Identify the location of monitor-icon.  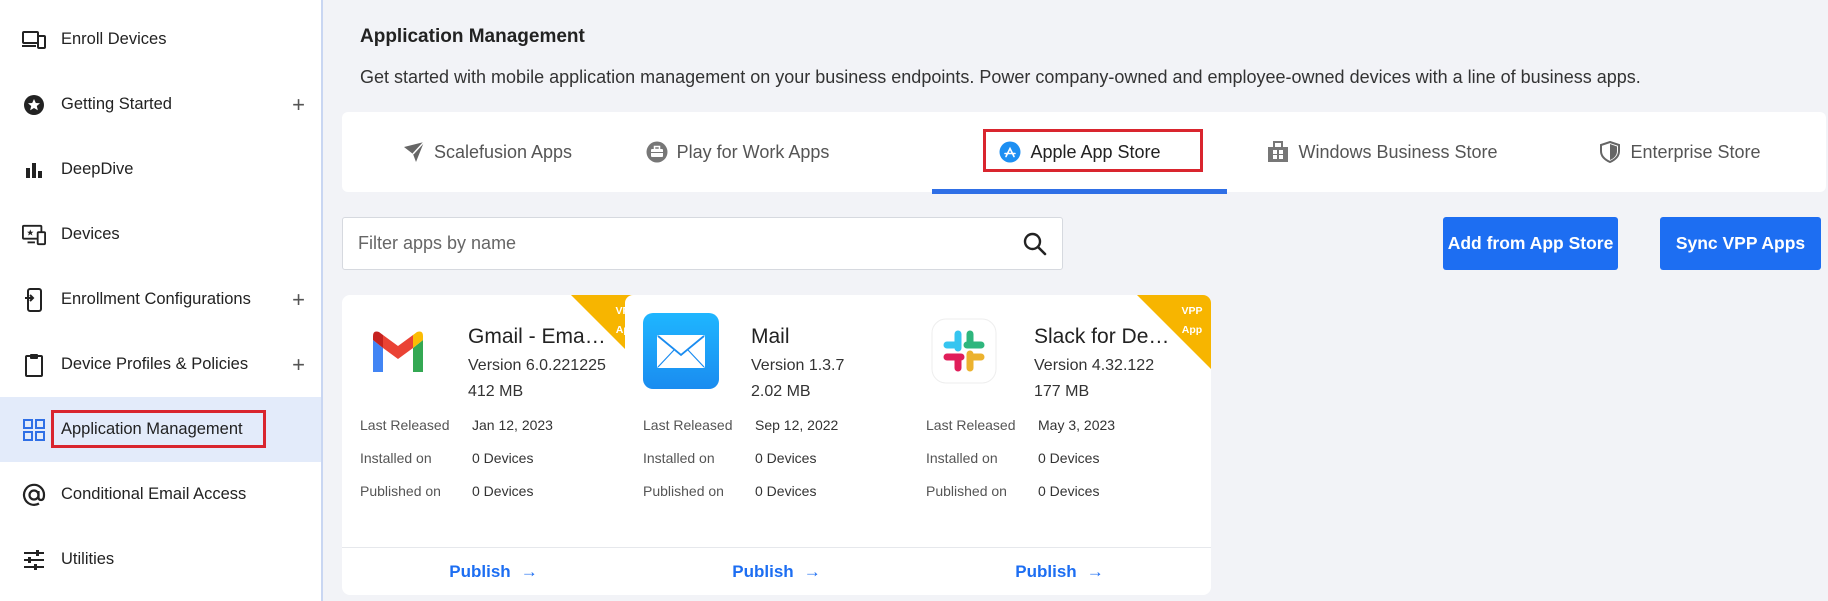
(34, 235).